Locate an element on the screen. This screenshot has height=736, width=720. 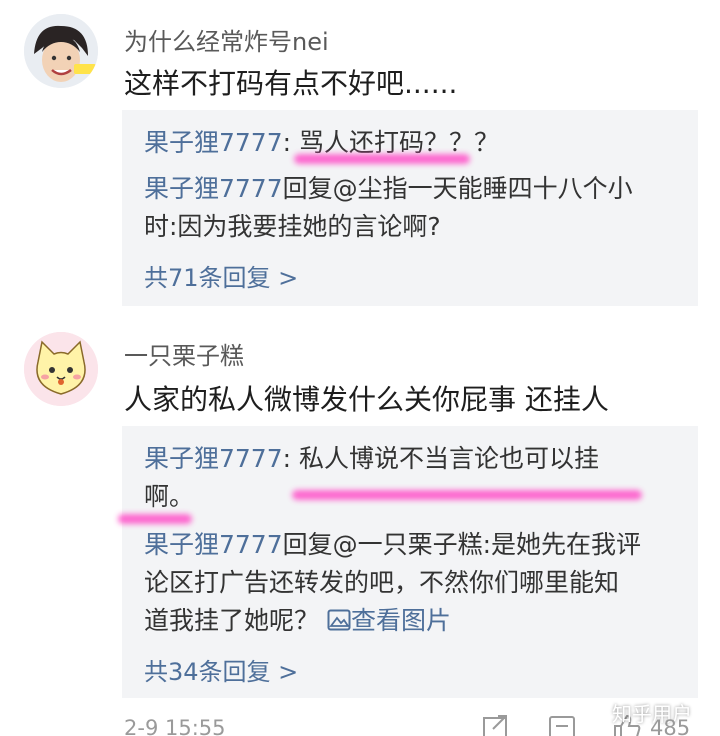
more-replies-link: 共34条回复 > is located at coordinates (221, 669).